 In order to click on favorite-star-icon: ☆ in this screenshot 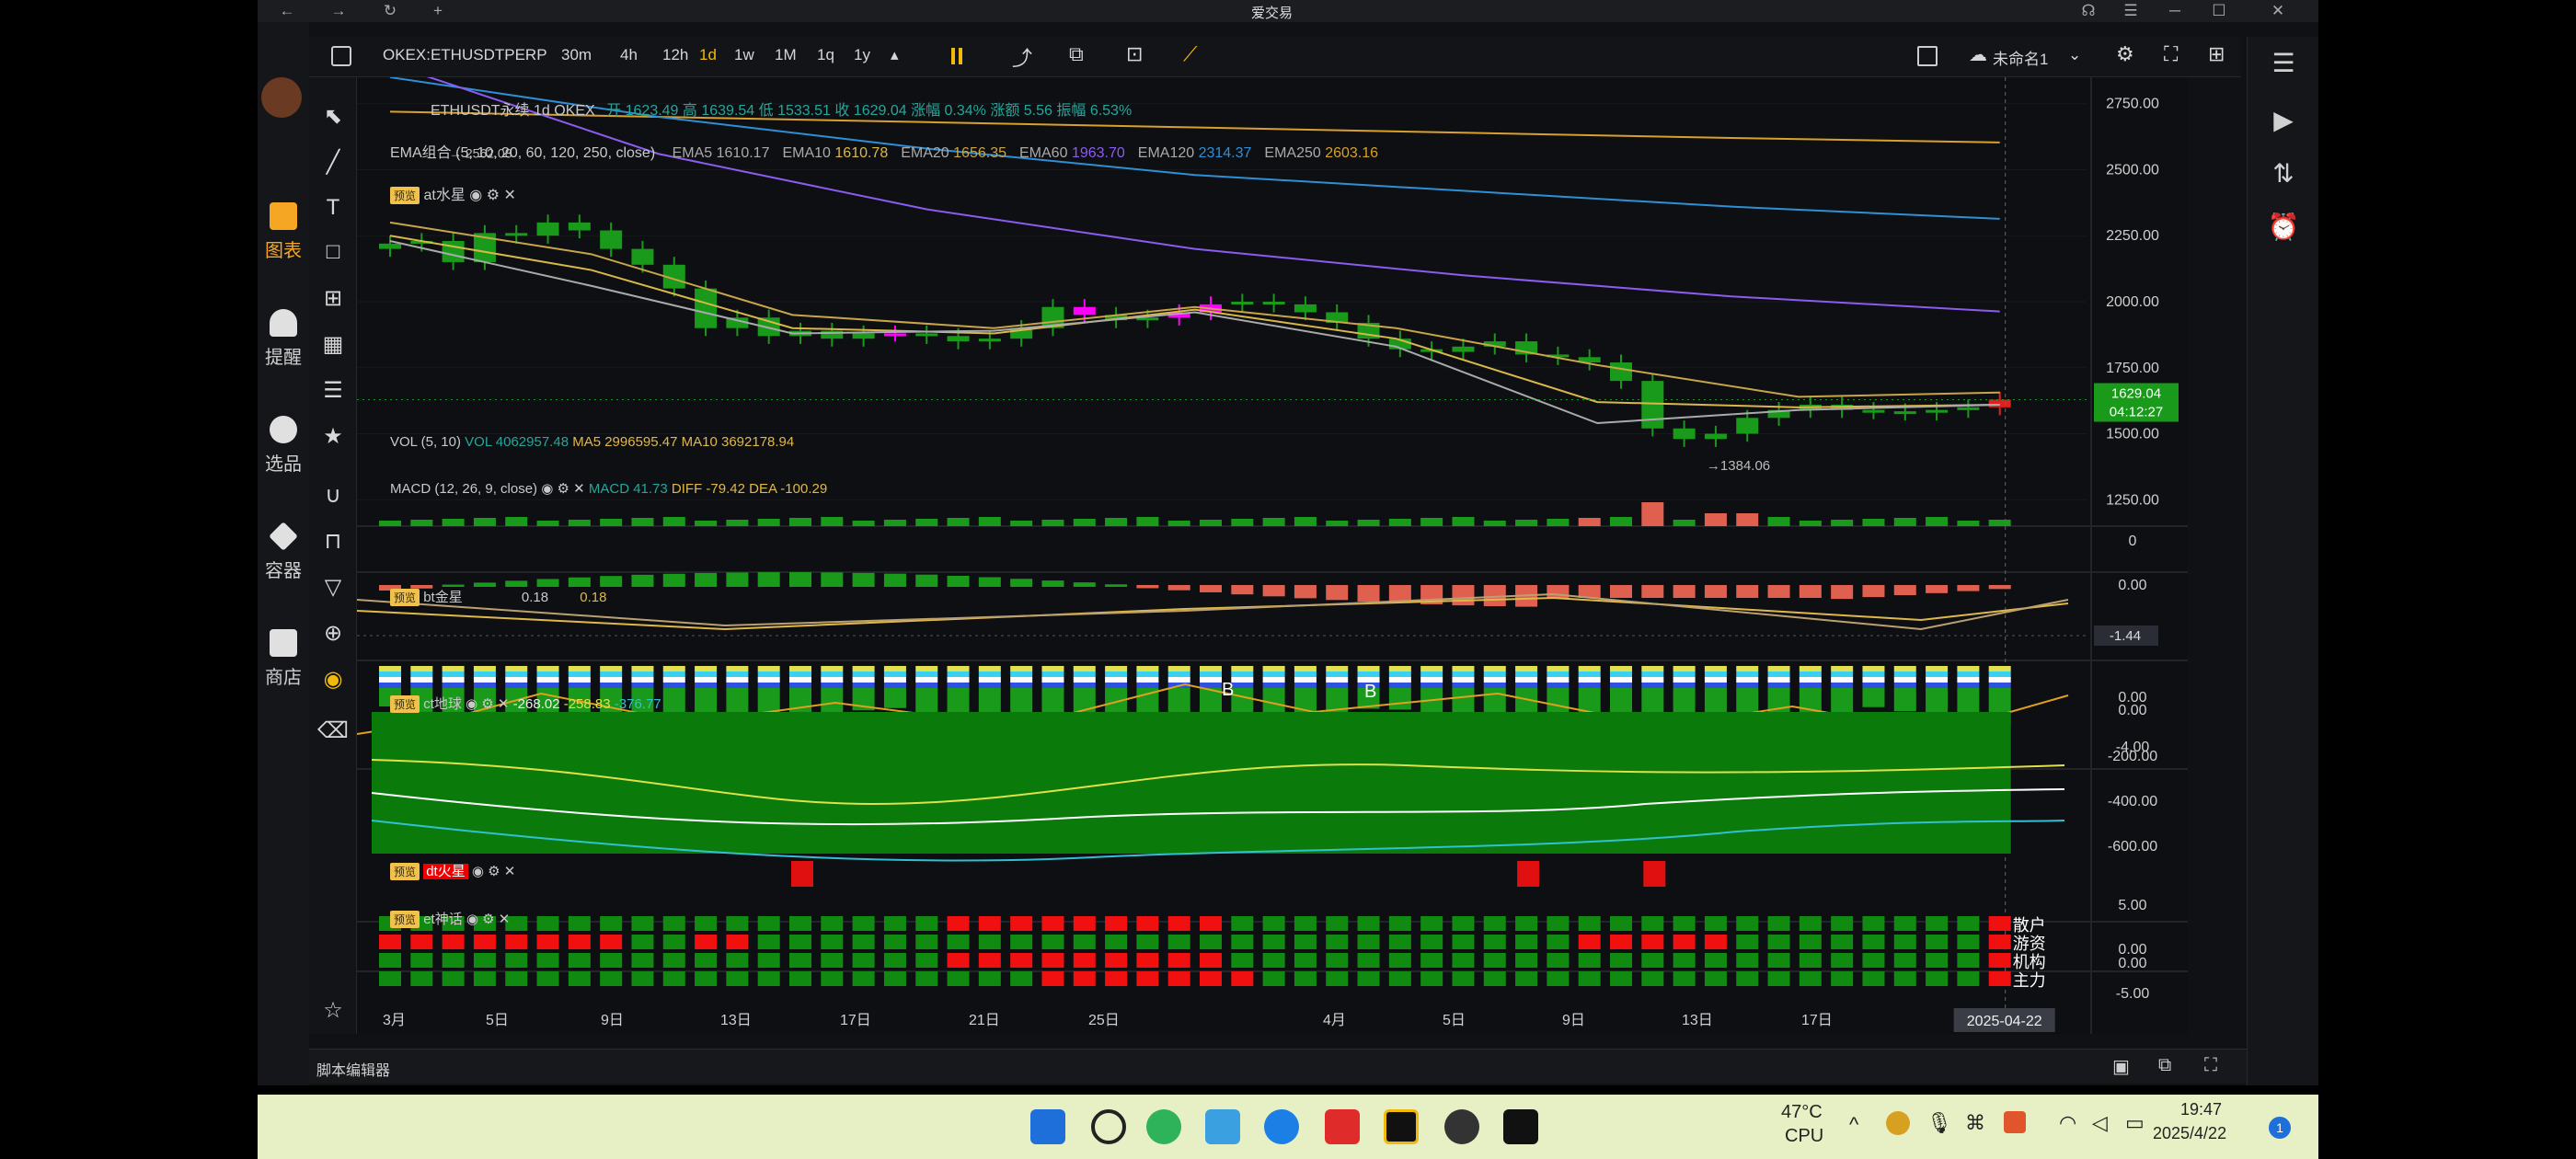, I will do `click(333, 1010)`.